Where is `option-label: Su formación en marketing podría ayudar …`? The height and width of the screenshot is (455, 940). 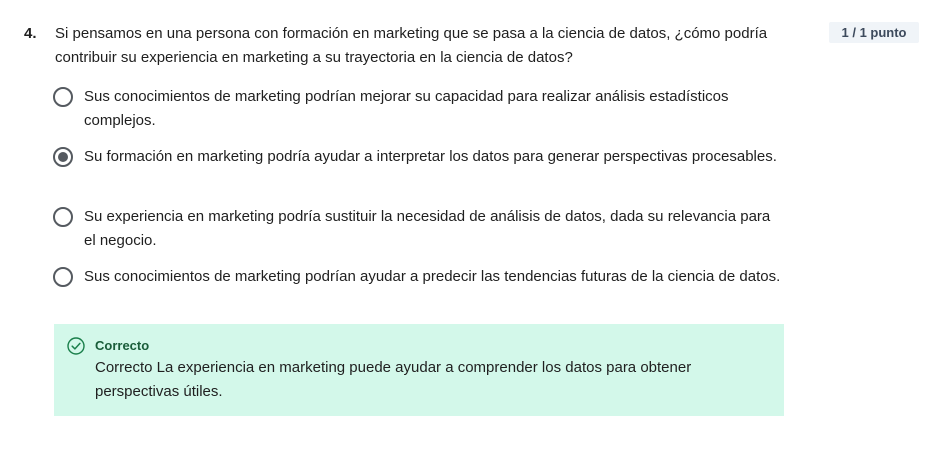 option-label: Su formación en marketing podría ayudar … is located at coordinates (430, 156).